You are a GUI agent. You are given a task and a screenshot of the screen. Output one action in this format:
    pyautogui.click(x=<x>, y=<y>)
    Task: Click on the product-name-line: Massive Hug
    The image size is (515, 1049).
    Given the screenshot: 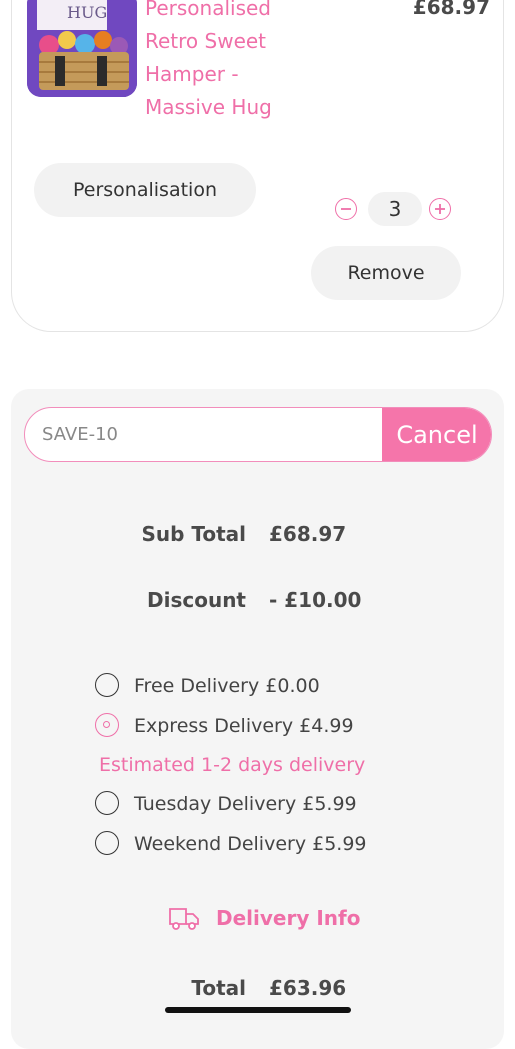 What is the action you would take?
    pyautogui.click(x=208, y=107)
    